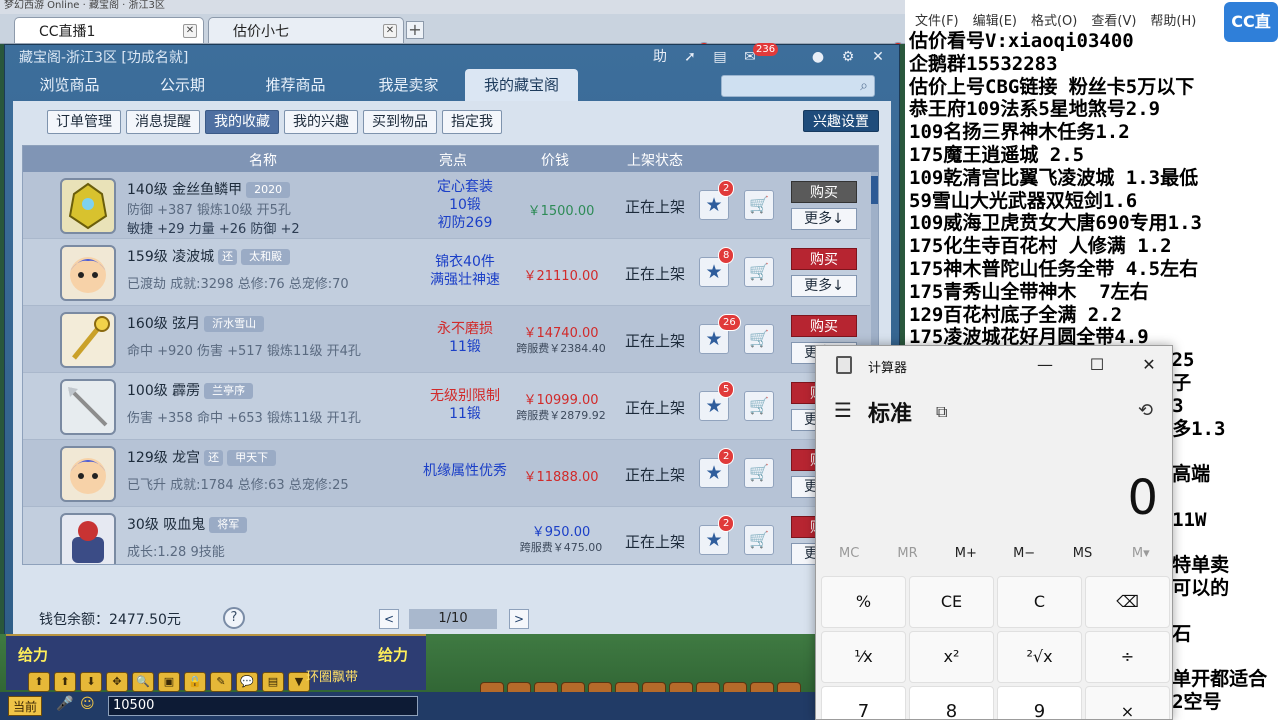 This screenshot has width=1280, height=720. Describe the element at coordinates (25, 706) in the screenshot. I see `channel-current-button: 当前` at that location.